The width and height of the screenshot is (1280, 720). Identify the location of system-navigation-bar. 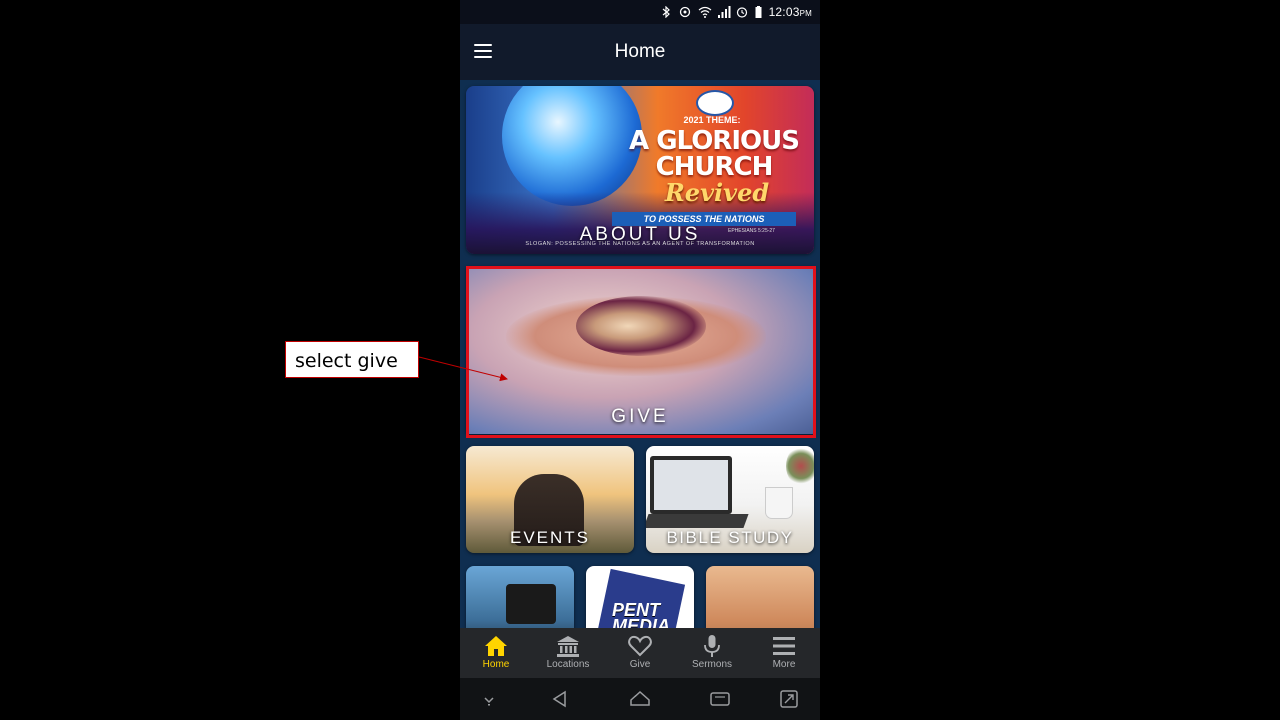
(640, 699).